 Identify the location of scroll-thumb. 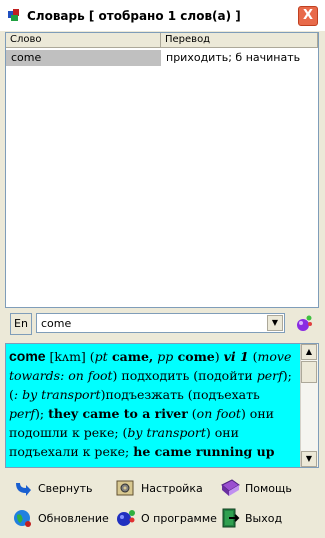
(309, 372).